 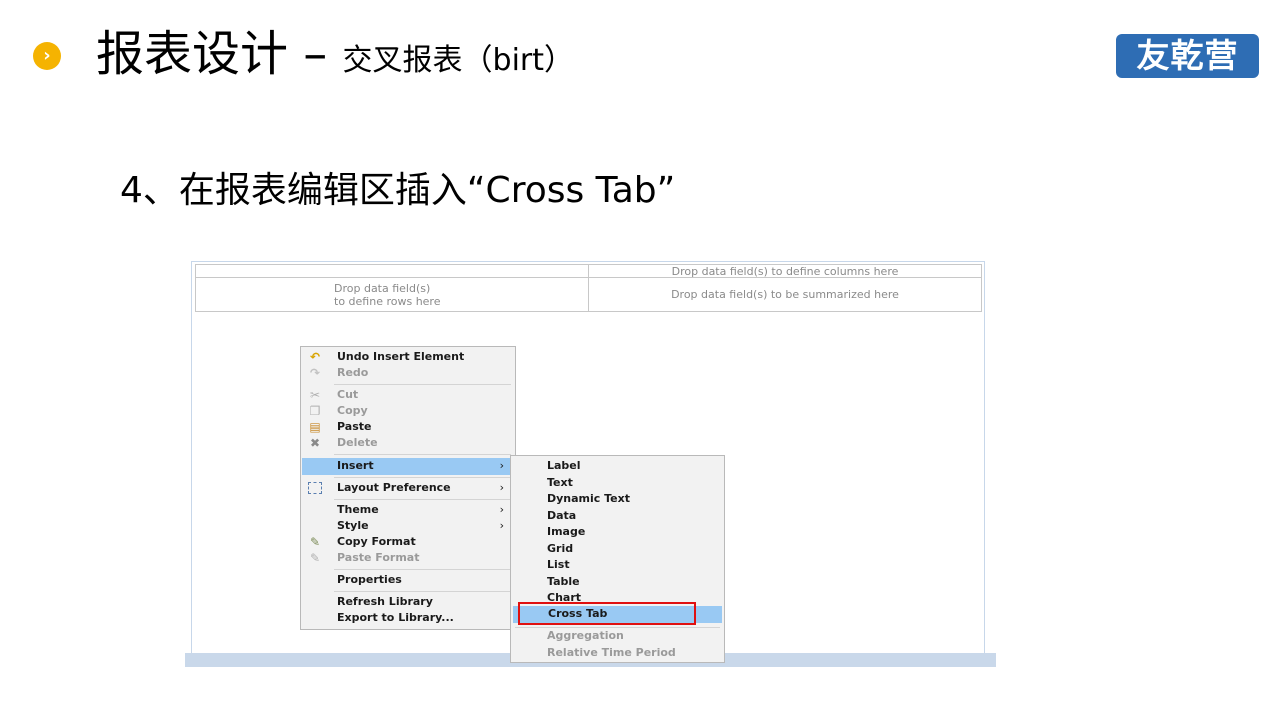 I want to click on crosstab-row-area: Drop data field(s) to define rows here, so click(x=392, y=294).